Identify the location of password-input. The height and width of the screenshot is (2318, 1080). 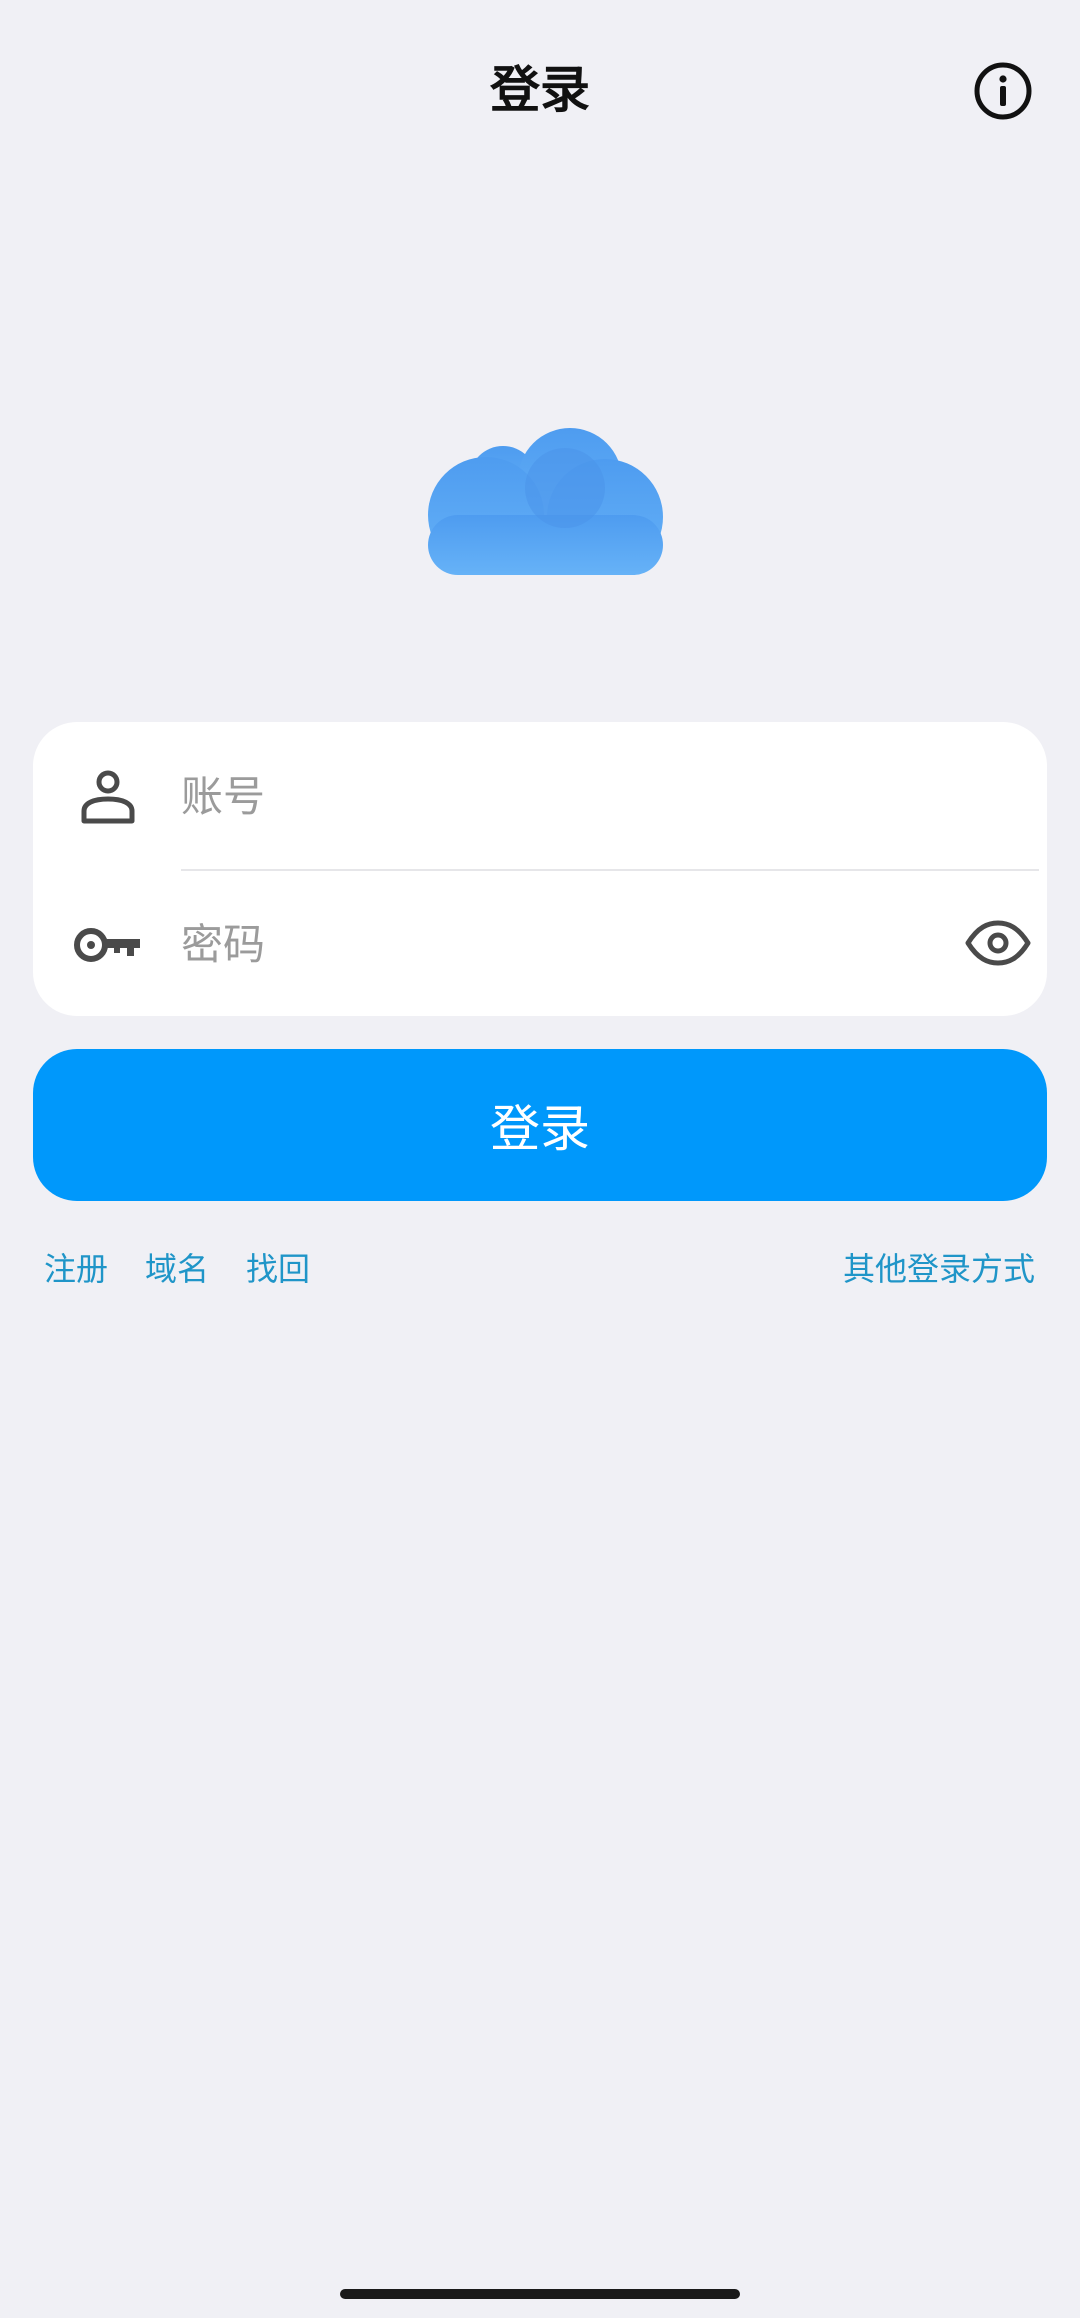
(551, 944).